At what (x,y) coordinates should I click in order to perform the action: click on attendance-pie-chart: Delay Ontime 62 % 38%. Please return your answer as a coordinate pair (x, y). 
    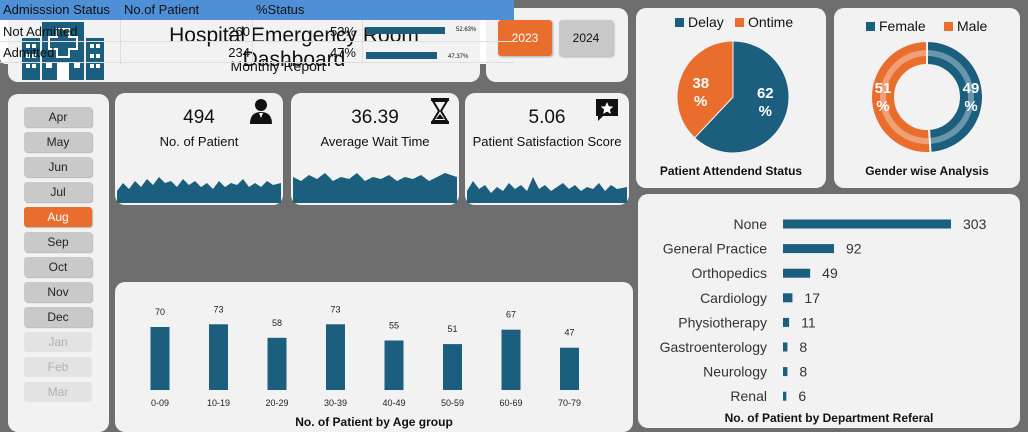
    Looking at the image, I should click on (734, 84).